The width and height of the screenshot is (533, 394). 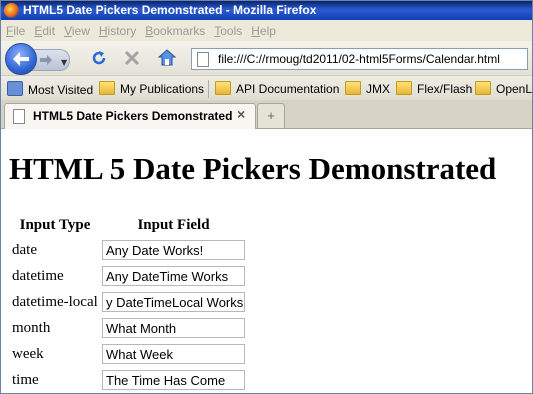 What do you see at coordinates (11, 10) in the screenshot?
I see `firefox-logo-icon` at bounding box center [11, 10].